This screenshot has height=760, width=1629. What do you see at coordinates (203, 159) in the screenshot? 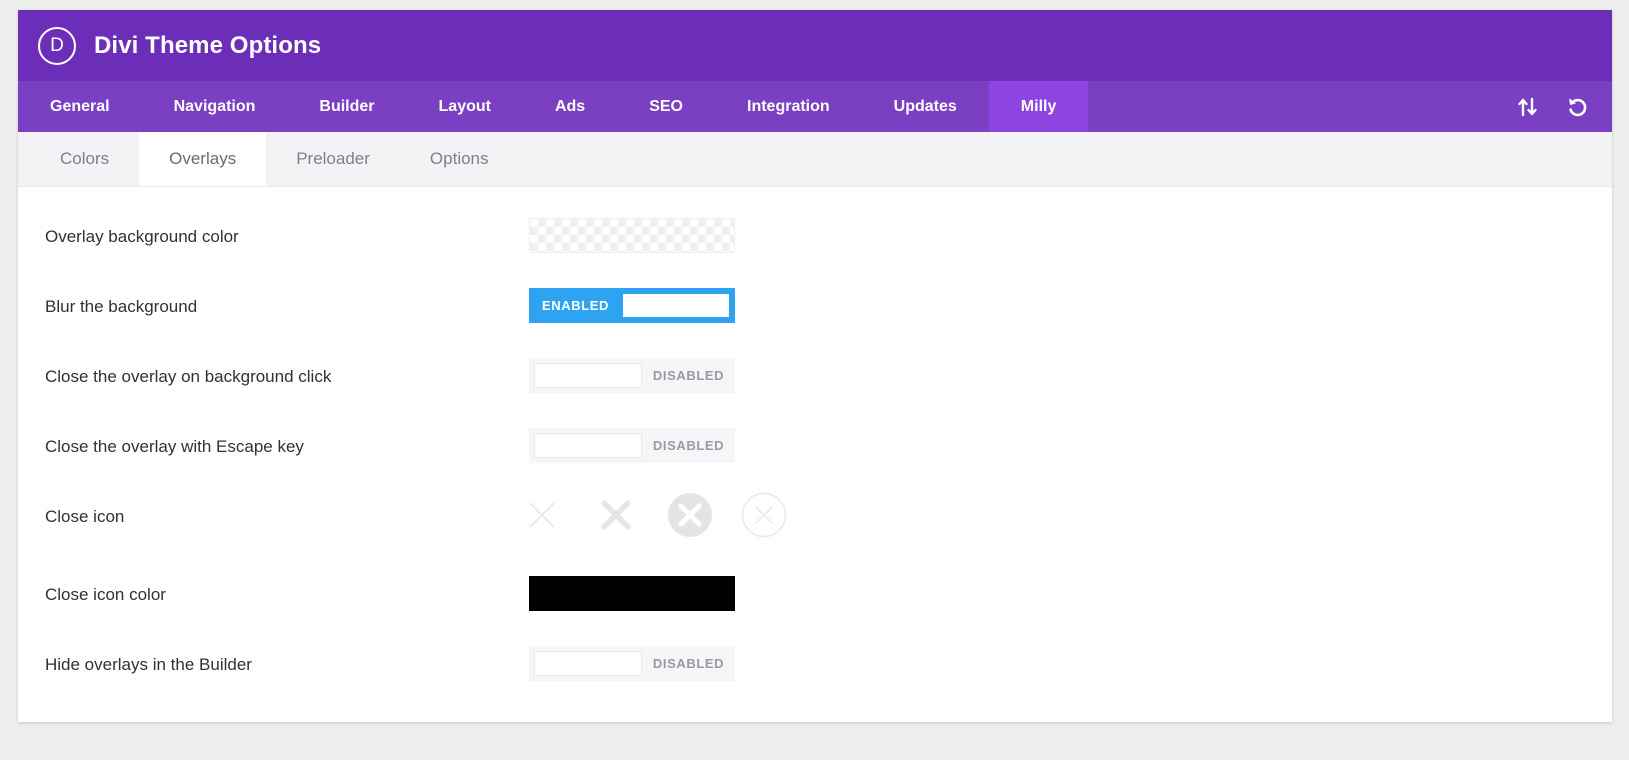
I see `tab-overlays: Overlays` at bounding box center [203, 159].